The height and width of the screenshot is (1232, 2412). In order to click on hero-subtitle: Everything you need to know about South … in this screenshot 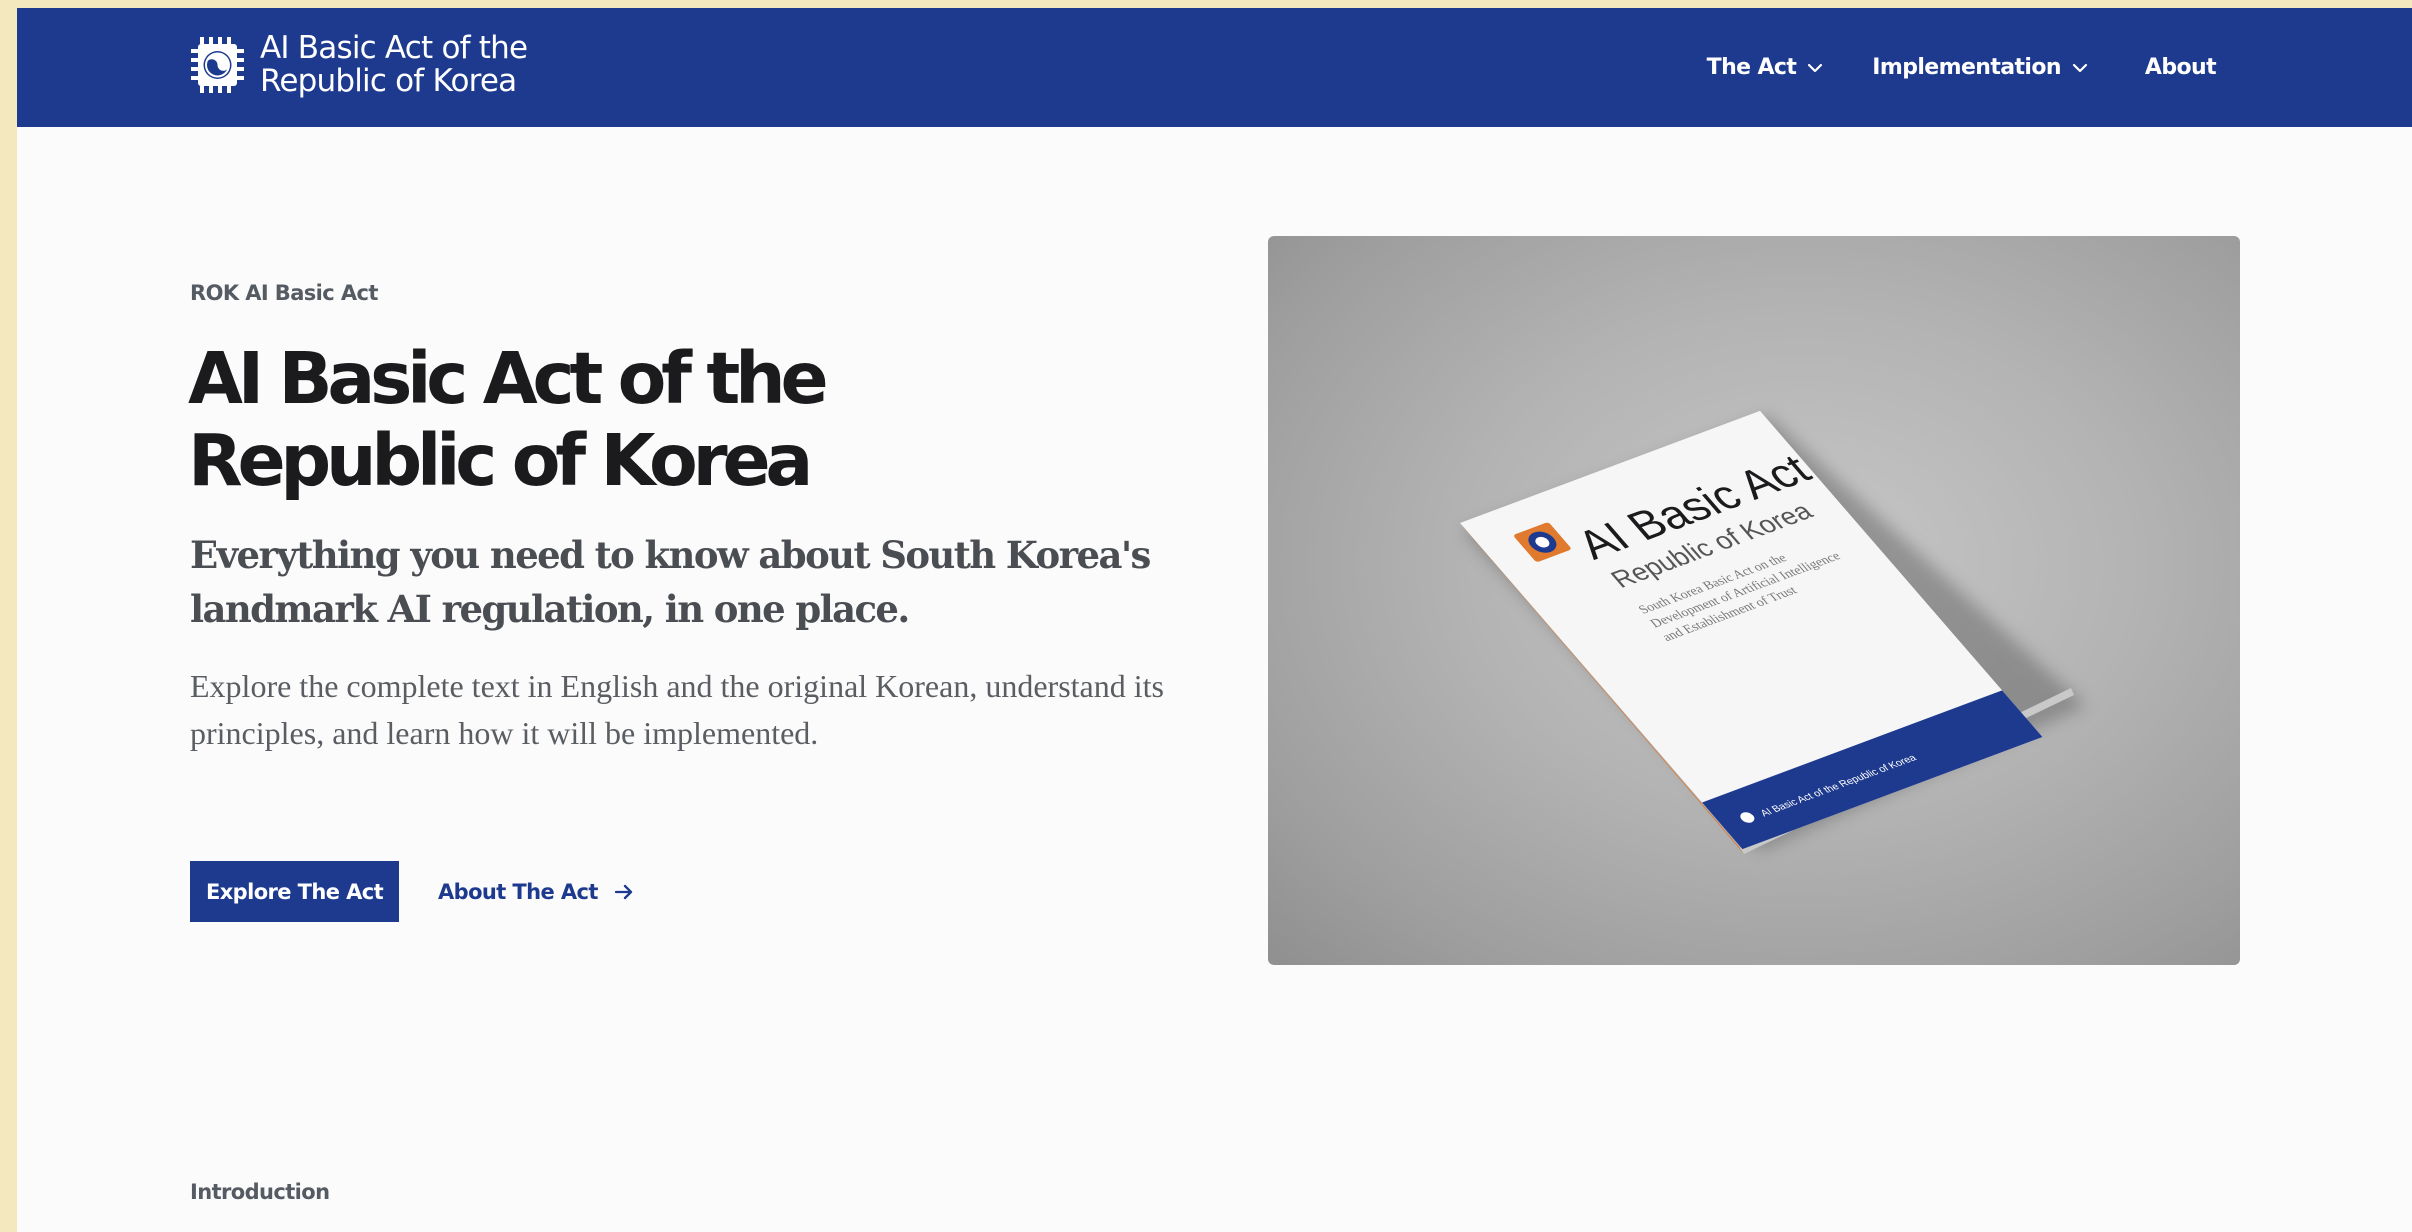, I will do `click(670, 582)`.